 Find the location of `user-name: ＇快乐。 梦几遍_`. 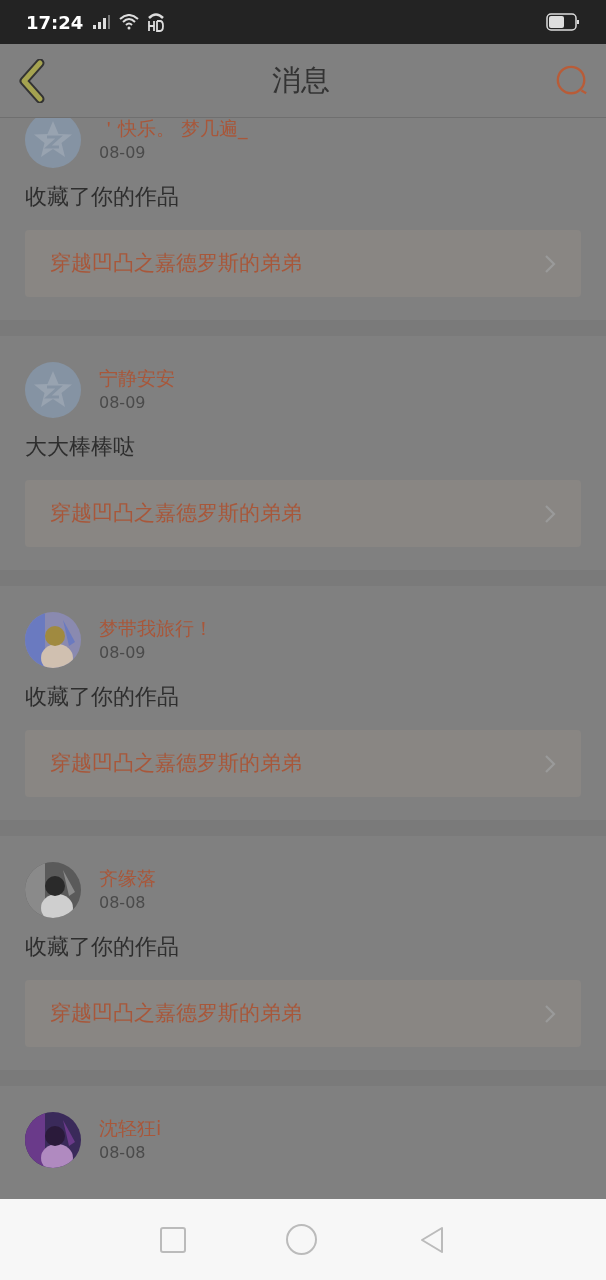

user-name: ＇快乐。 梦几遍_ is located at coordinates (173, 129).